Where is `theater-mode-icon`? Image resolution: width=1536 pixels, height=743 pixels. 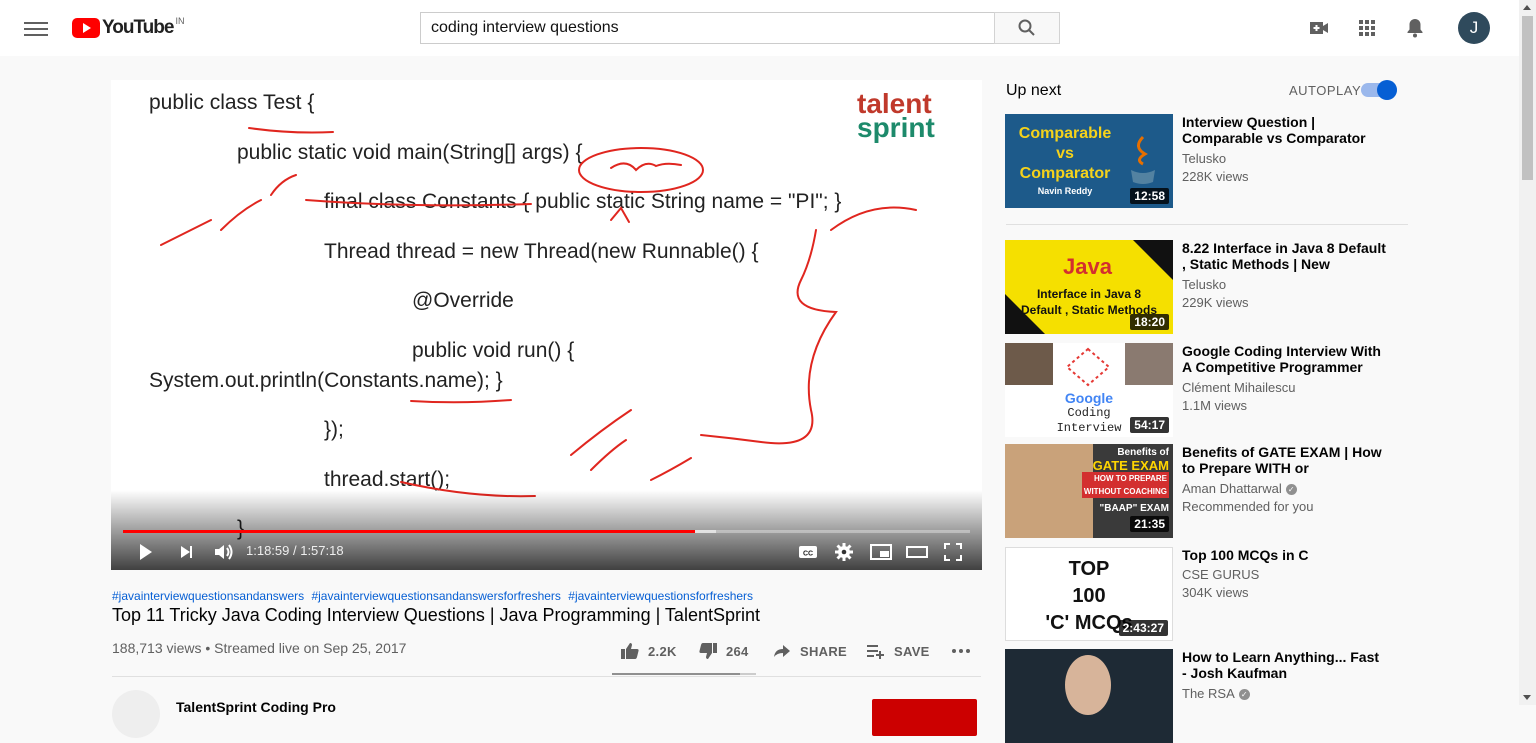 theater-mode-icon is located at coordinates (917, 552).